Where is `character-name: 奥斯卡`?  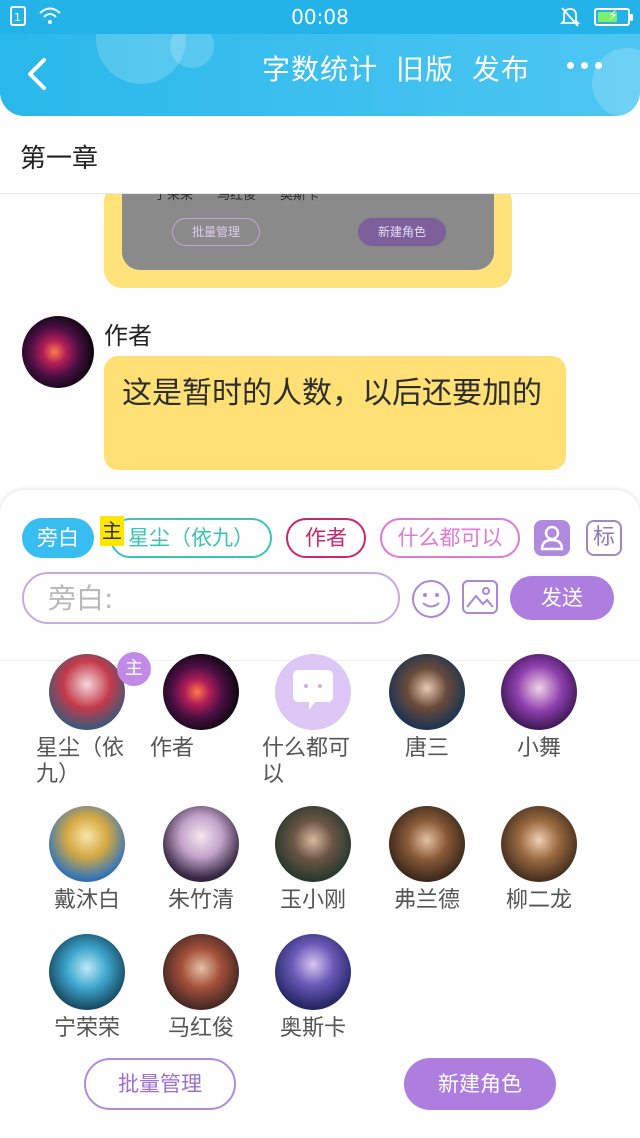
character-name: 奥斯卡 is located at coordinates (312, 1028).